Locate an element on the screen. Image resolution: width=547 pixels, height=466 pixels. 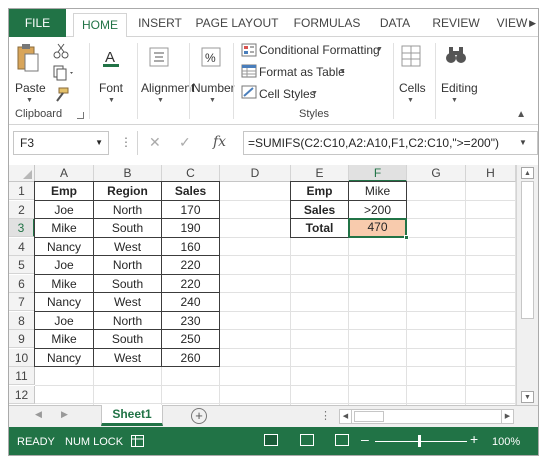
paste-icon is located at coordinates (28, 59).